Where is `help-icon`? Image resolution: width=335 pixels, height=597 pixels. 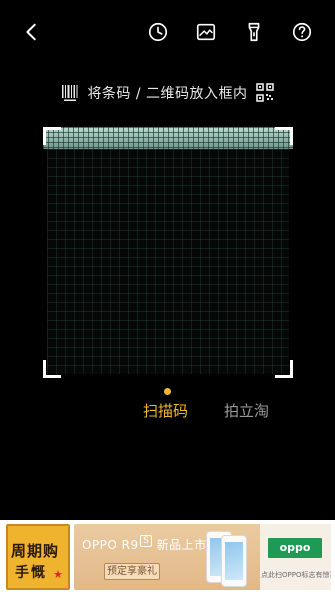
help-icon is located at coordinates (302, 32).